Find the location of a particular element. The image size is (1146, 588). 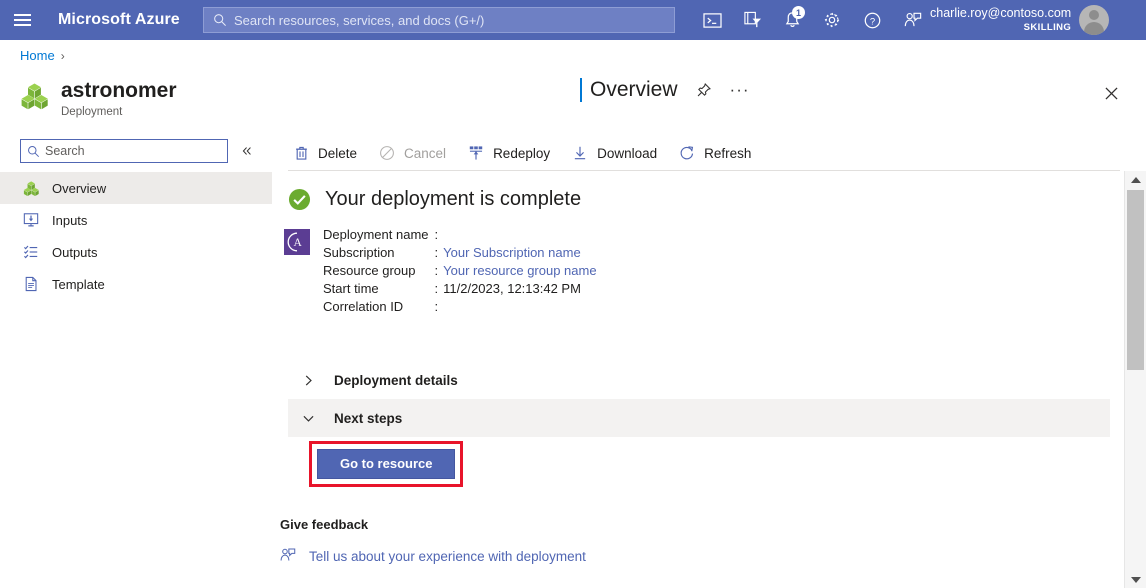

deployment-status: Your deployment is complete is located at coordinates (434, 199).